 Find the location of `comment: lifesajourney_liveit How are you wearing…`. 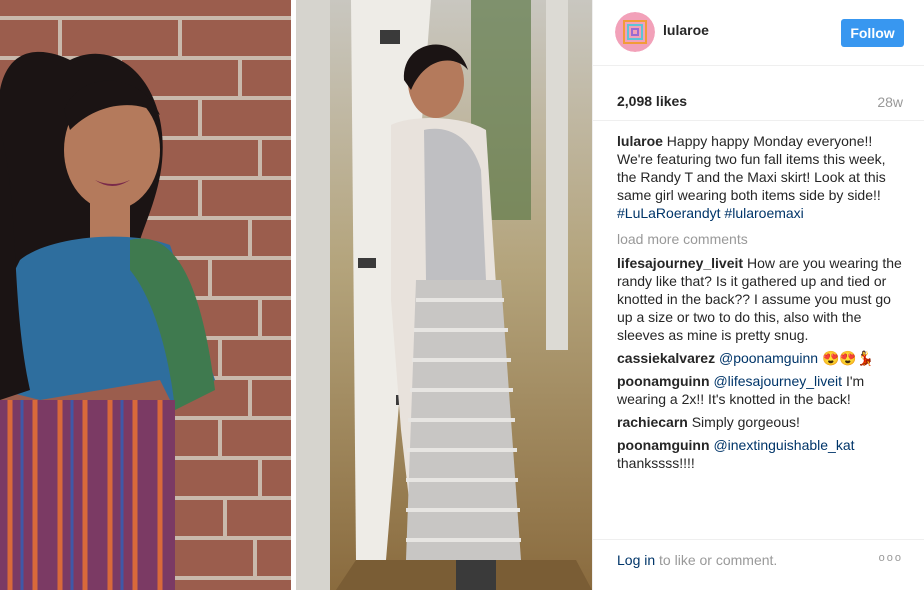

comment: lifesajourney_liveit How are you wearing… is located at coordinates (762, 299).